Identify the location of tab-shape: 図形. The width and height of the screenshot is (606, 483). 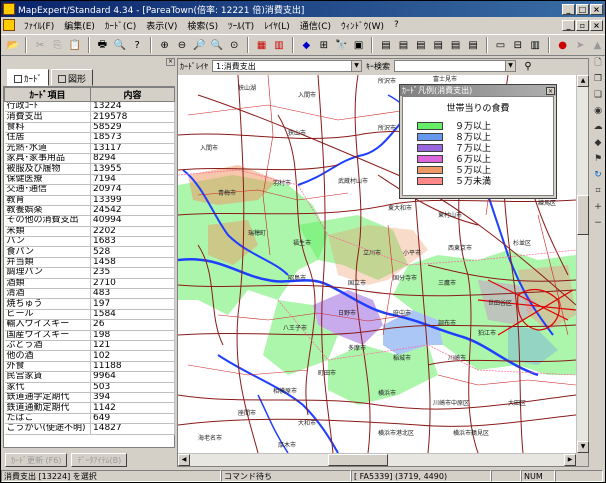
(72, 77).